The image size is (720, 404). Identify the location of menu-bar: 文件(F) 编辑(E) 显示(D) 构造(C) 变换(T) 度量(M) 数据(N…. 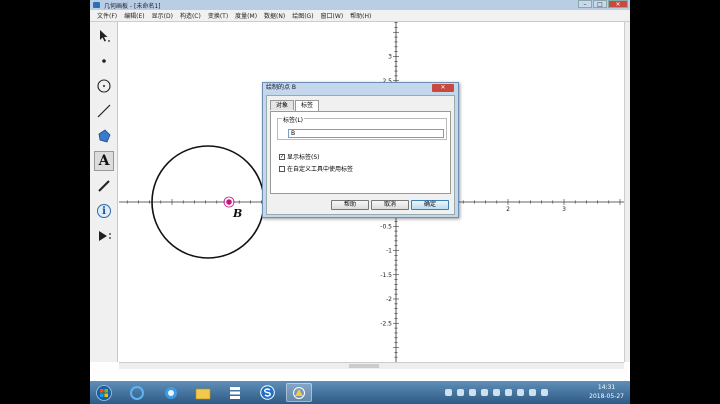
(360, 16).